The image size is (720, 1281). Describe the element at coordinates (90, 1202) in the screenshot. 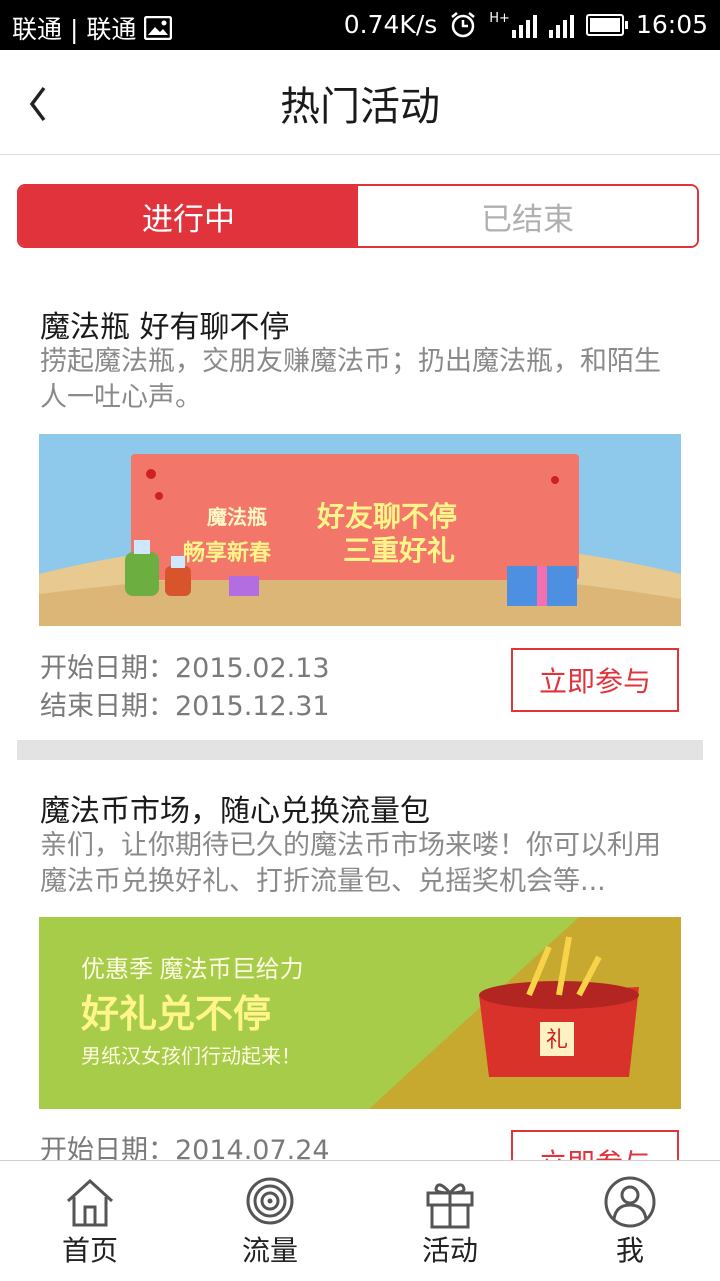

I see `home-icon` at that location.